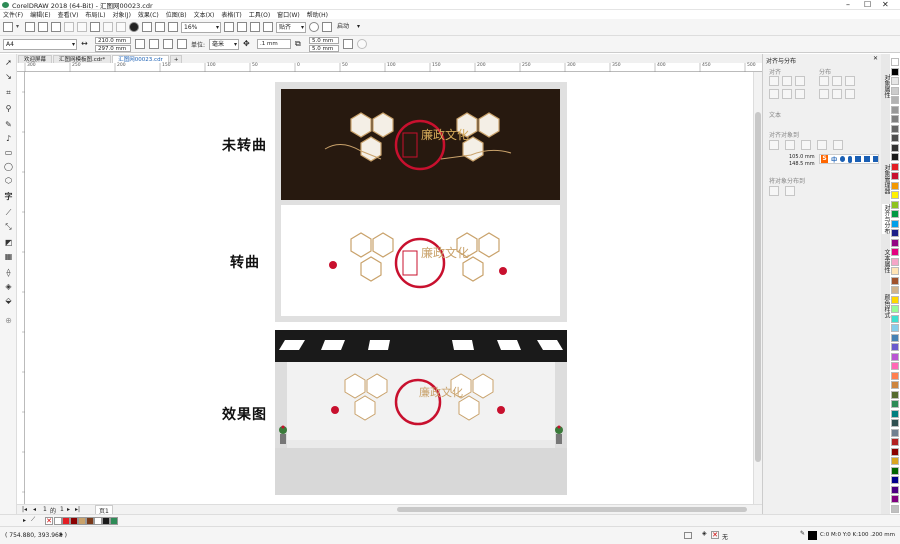 This screenshot has width=900, height=544. I want to click on new-tab-button: +, so click(176, 59).